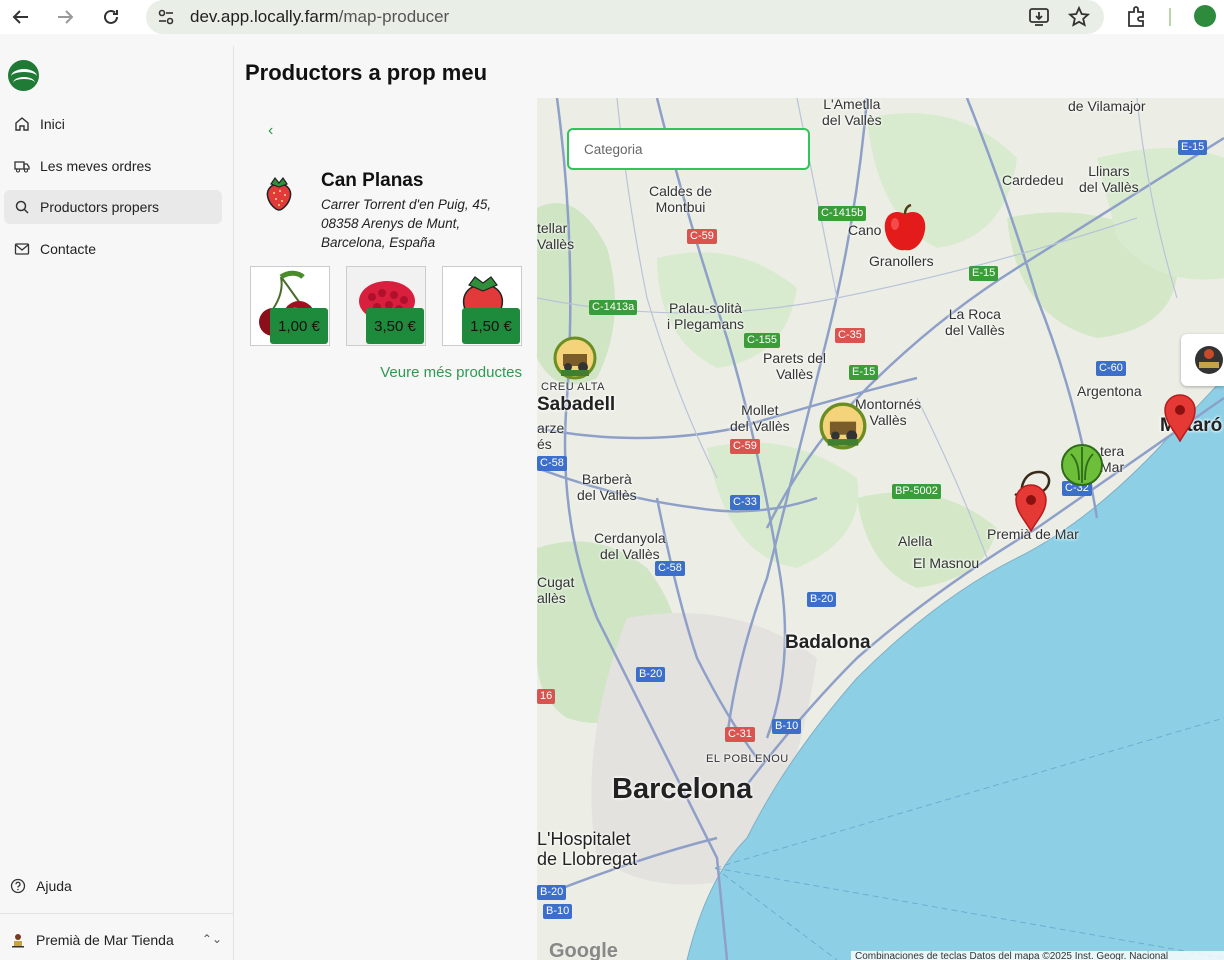 The height and width of the screenshot is (960, 1224). Describe the element at coordinates (740, 734) in the screenshot. I see `road-label: C-31` at that location.